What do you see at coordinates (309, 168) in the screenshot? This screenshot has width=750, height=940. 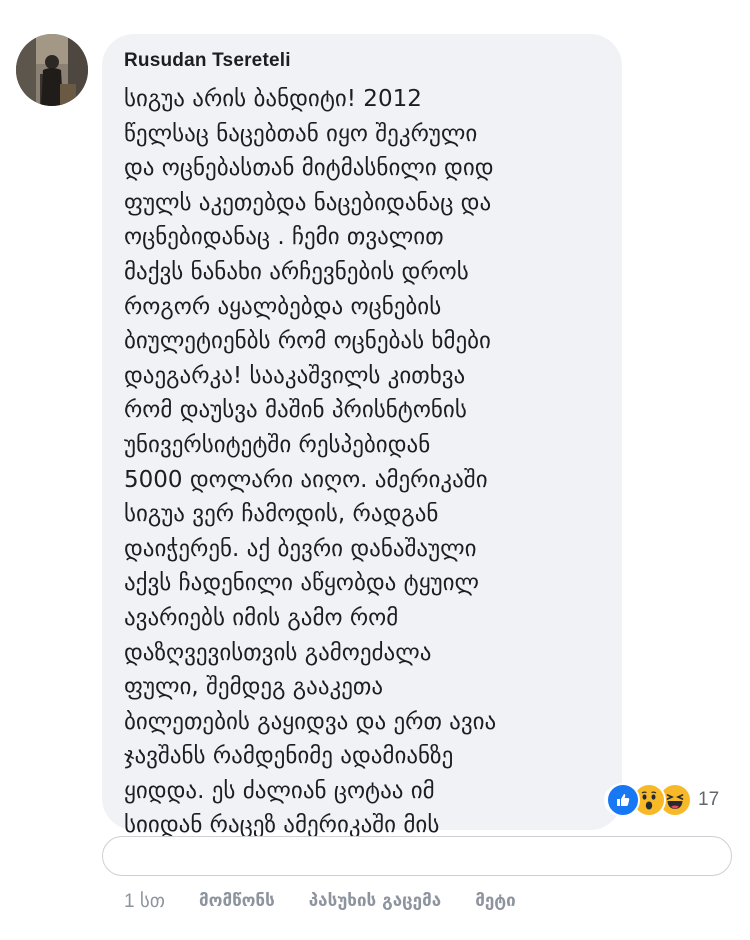 I see `comment-text-line: და ოცნებასთან მიტმასნილი დიდ` at bounding box center [309, 168].